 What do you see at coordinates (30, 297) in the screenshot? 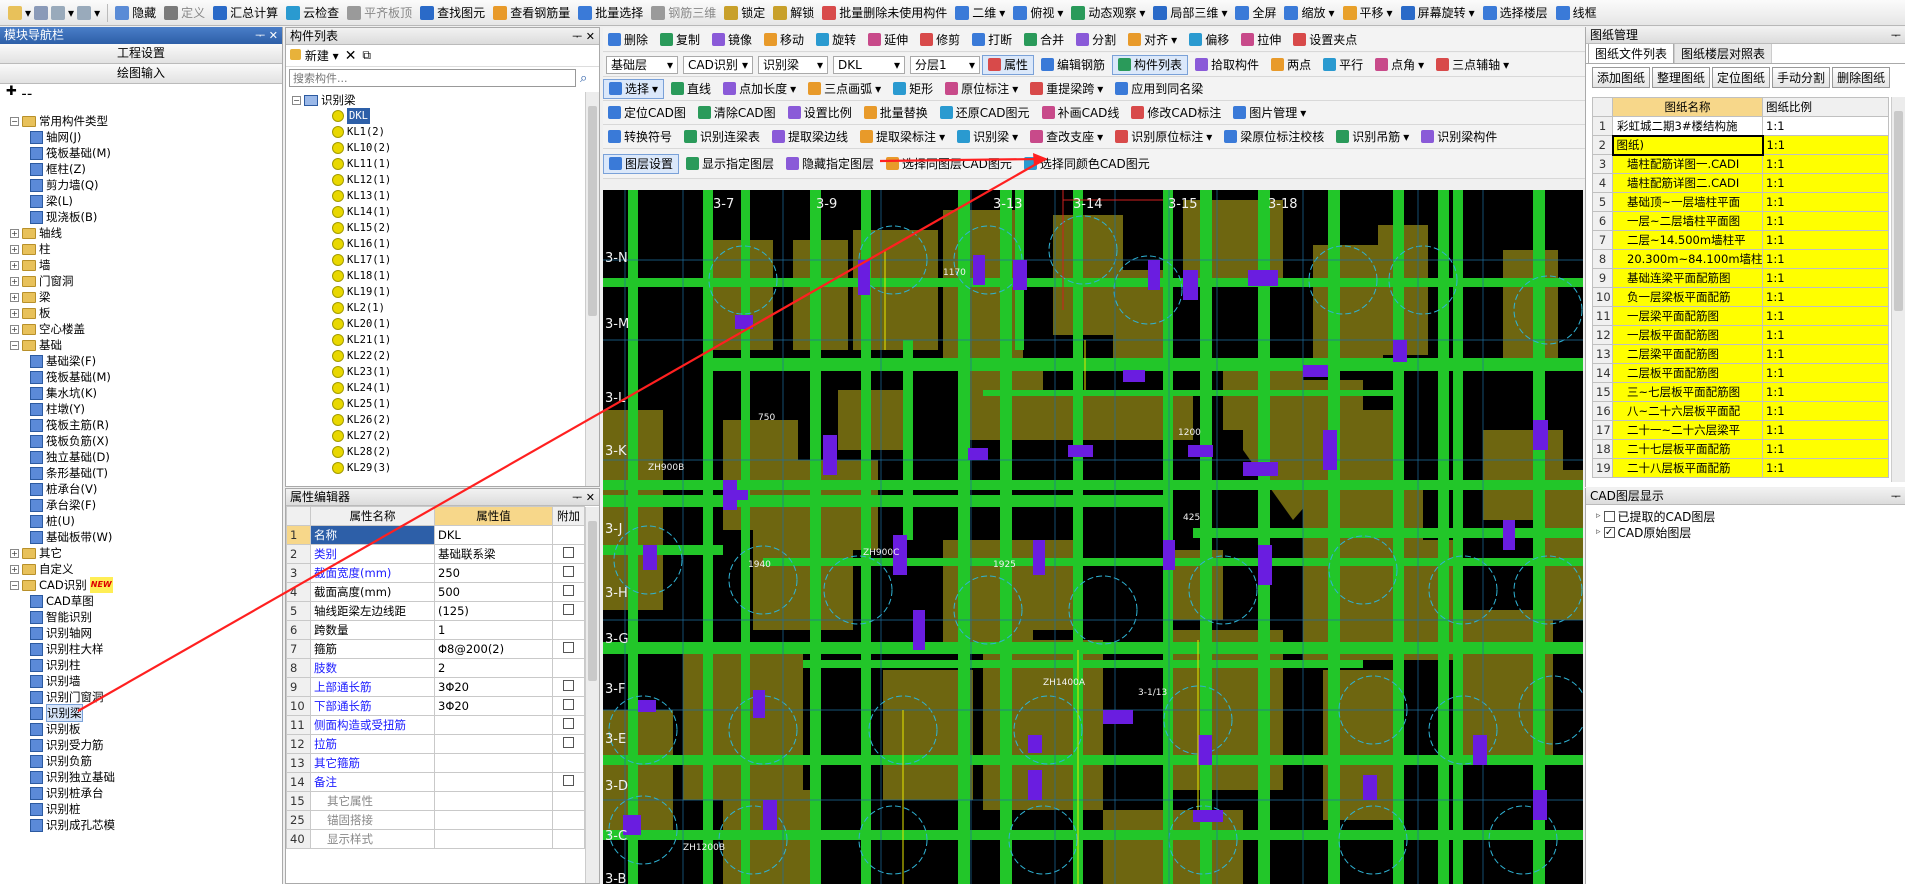
I see `nav-tree-item: + 梁` at bounding box center [30, 297].